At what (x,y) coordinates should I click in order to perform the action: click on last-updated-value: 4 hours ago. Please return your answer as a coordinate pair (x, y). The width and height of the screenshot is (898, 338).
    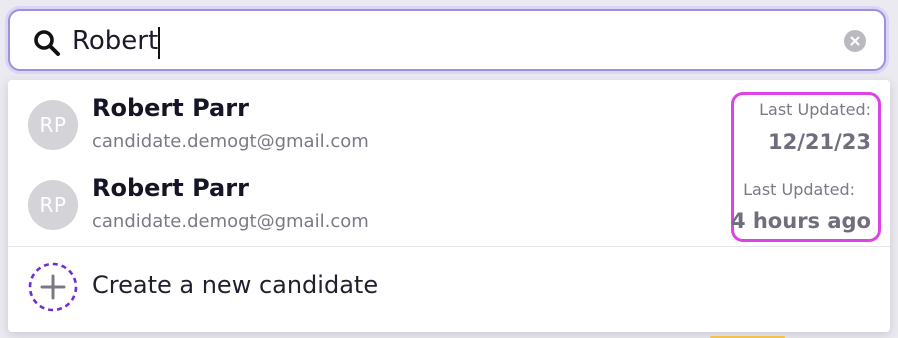
    Looking at the image, I should click on (800, 221).